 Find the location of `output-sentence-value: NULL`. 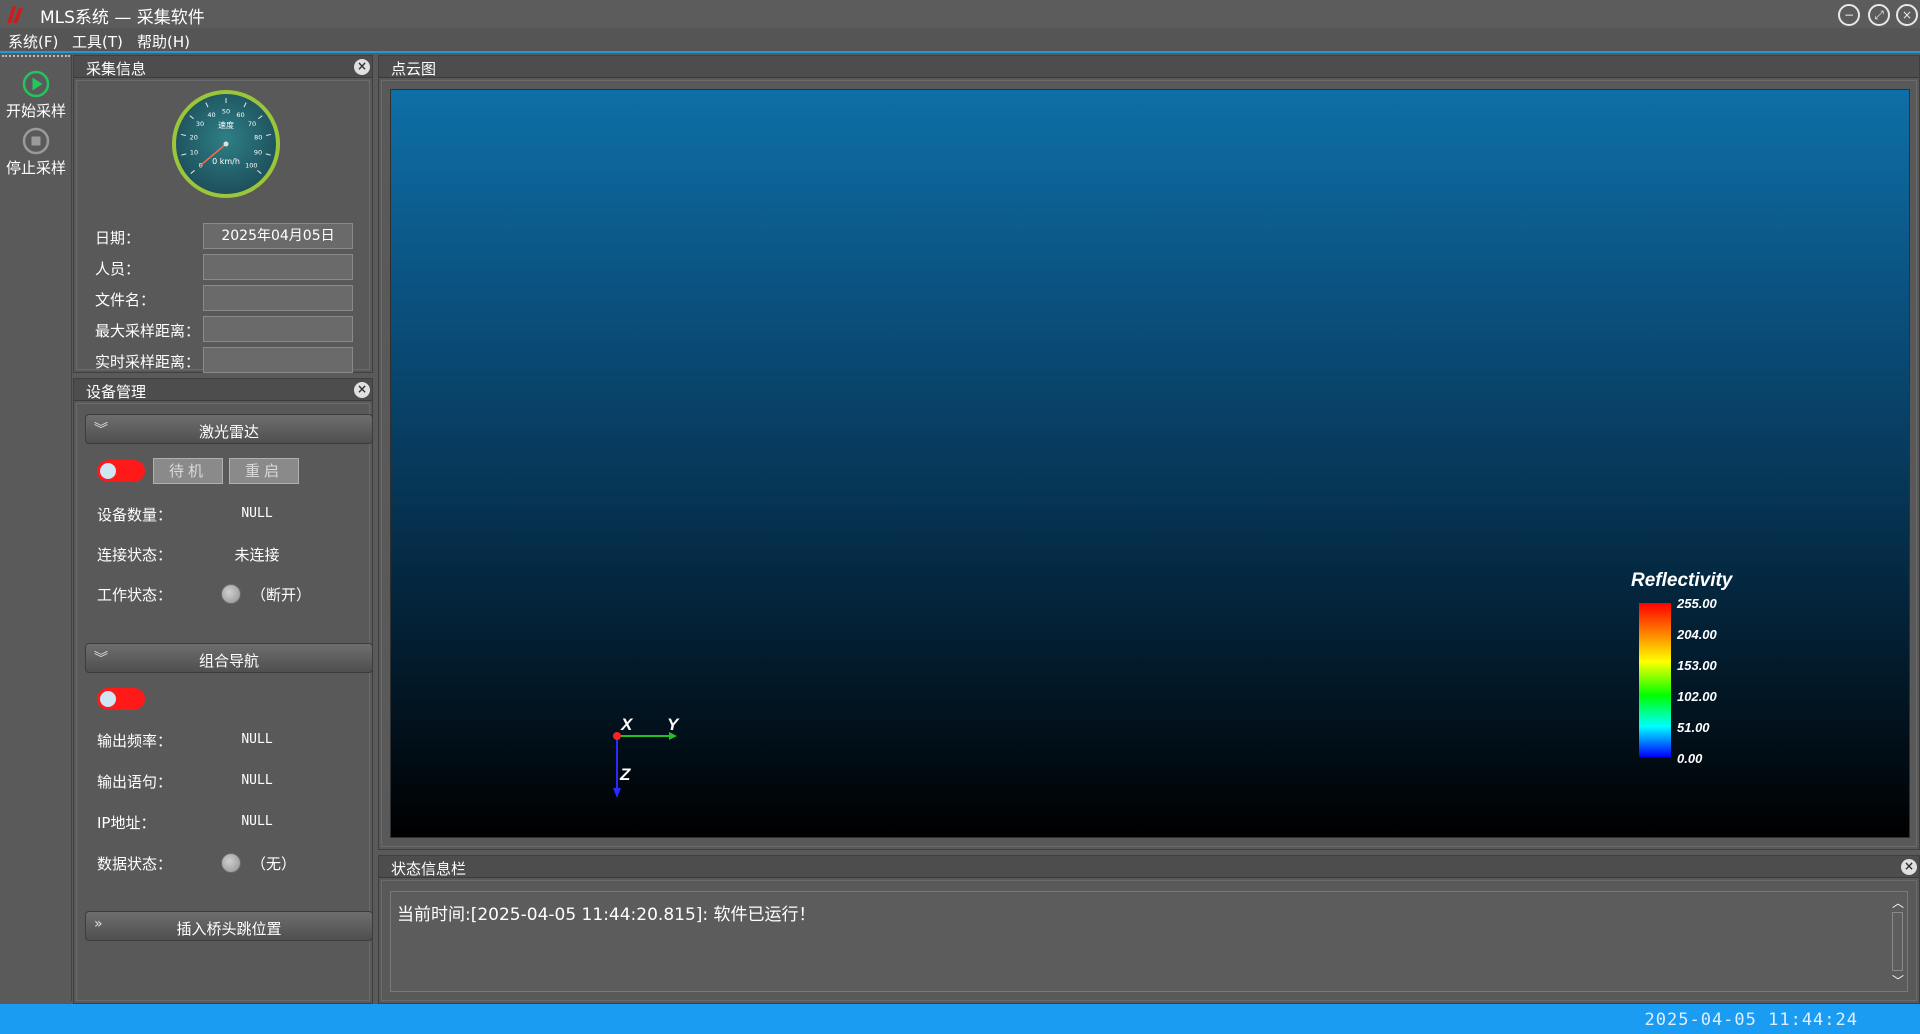

output-sentence-value: NULL is located at coordinates (257, 780).